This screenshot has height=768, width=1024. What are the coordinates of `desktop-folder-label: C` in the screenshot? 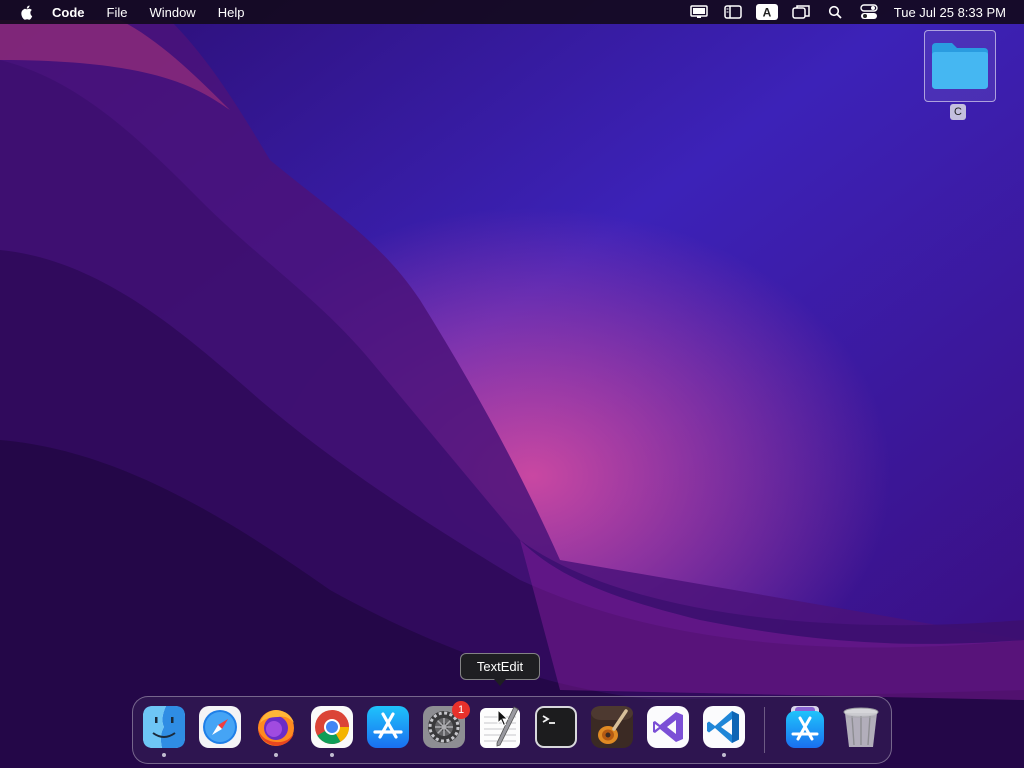 It's located at (958, 112).